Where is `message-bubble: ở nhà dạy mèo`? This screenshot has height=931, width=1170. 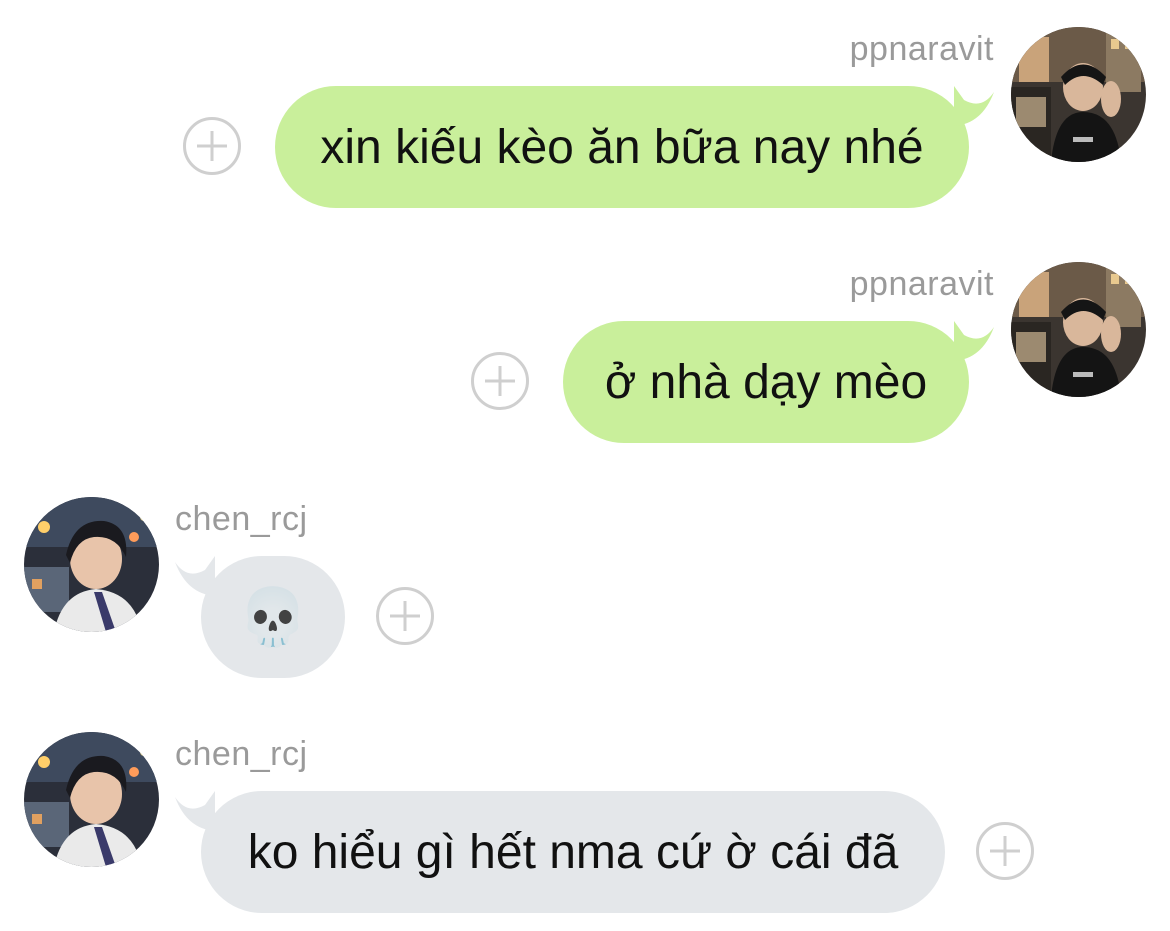
message-bubble: ở nhà dạy mèo is located at coordinates (766, 382).